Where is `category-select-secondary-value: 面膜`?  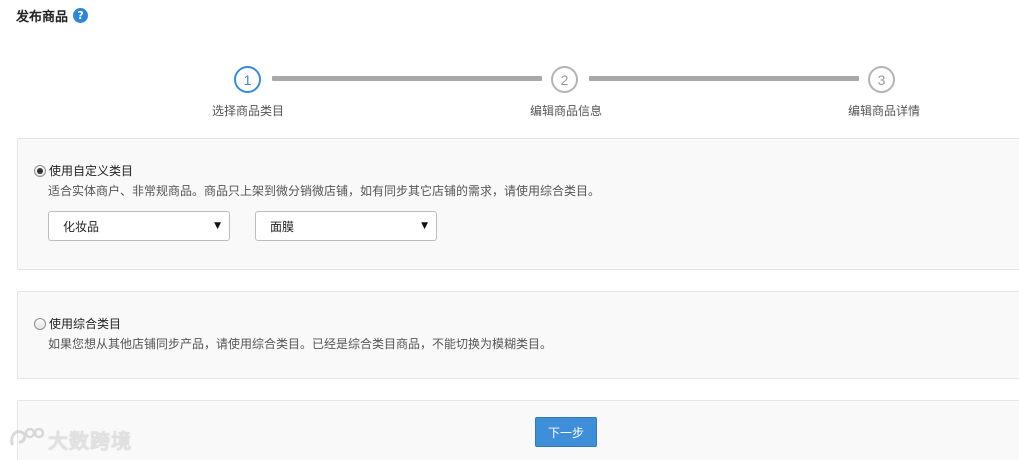 category-select-secondary-value: 面膜 is located at coordinates (282, 226).